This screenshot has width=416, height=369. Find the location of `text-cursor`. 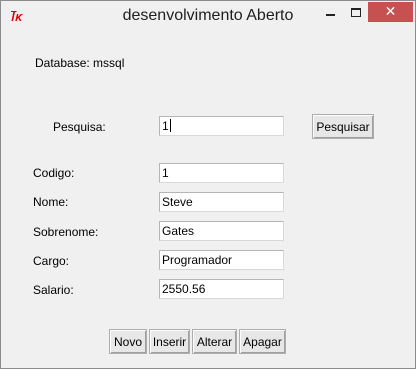

text-cursor is located at coordinates (170, 125).